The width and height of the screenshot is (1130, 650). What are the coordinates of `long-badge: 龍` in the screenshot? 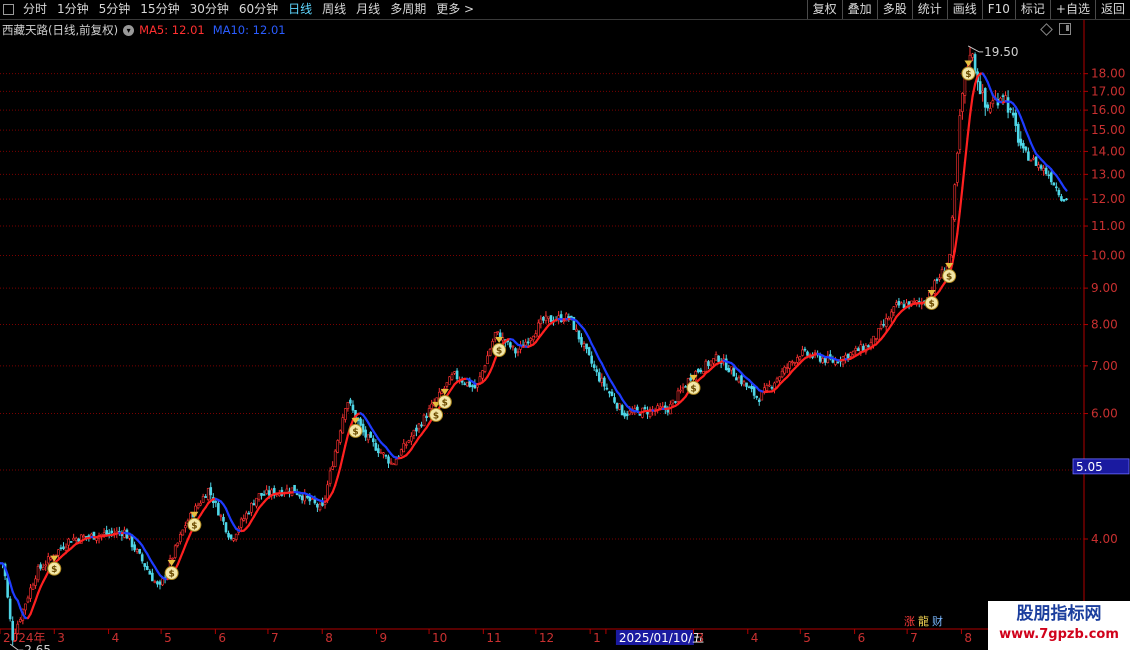 It's located at (923, 621).